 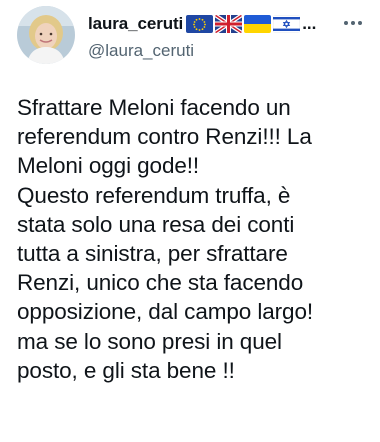 What do you see at coordinates (287, 24) in the screenshot?
I see `israel-flag-icon` at bounding box center [287, 24].